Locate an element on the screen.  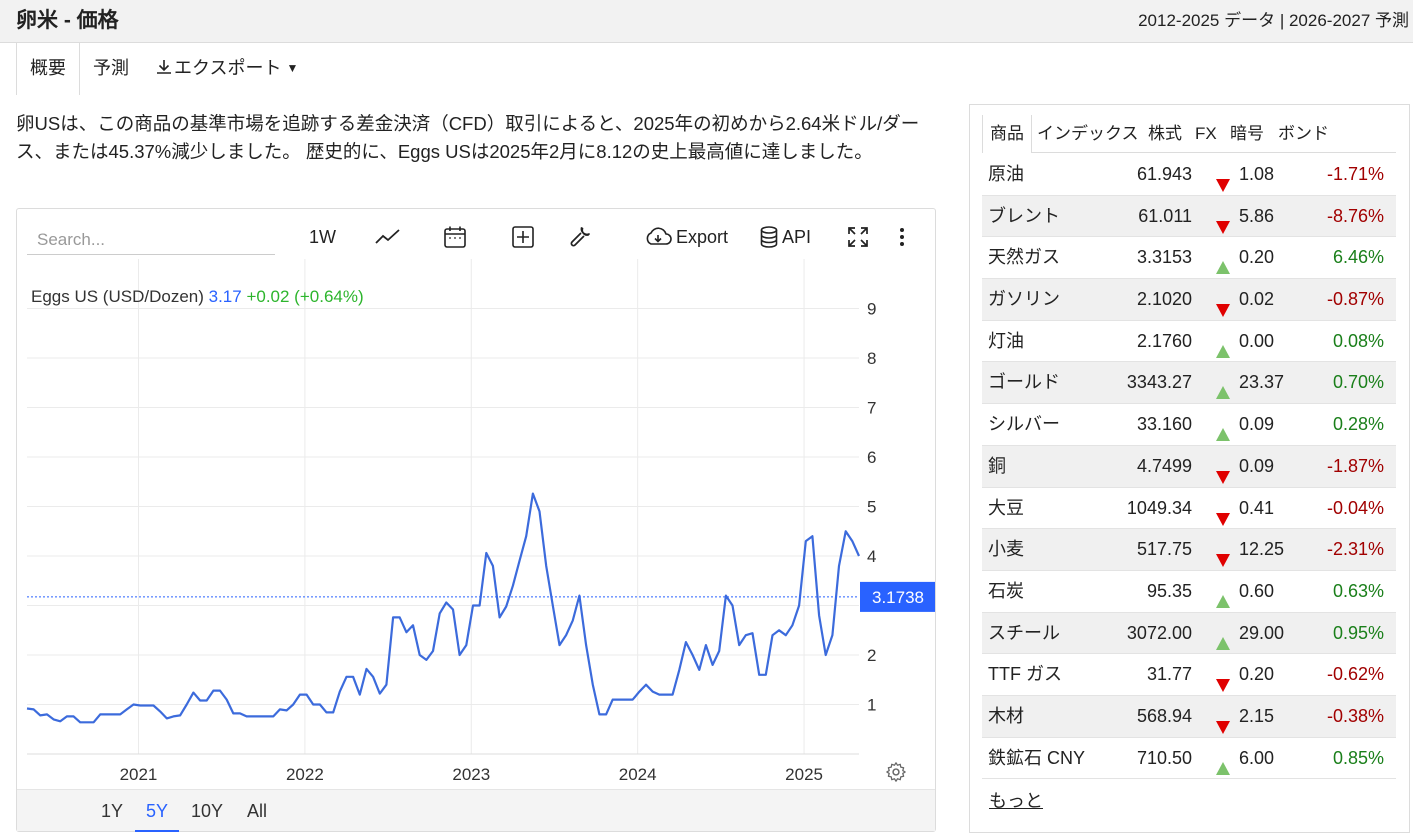
commodity-row: 木材 568.94 2.15 -0.38% is located at coordinates (1189, 716).